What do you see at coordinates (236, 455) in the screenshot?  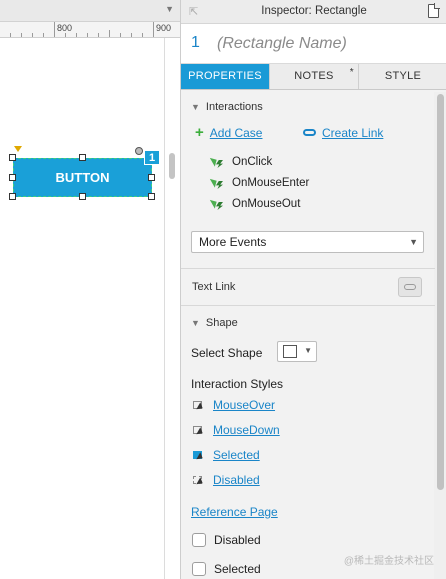 I see `selected-style-link: Selected` at bounding box center [236, 455].